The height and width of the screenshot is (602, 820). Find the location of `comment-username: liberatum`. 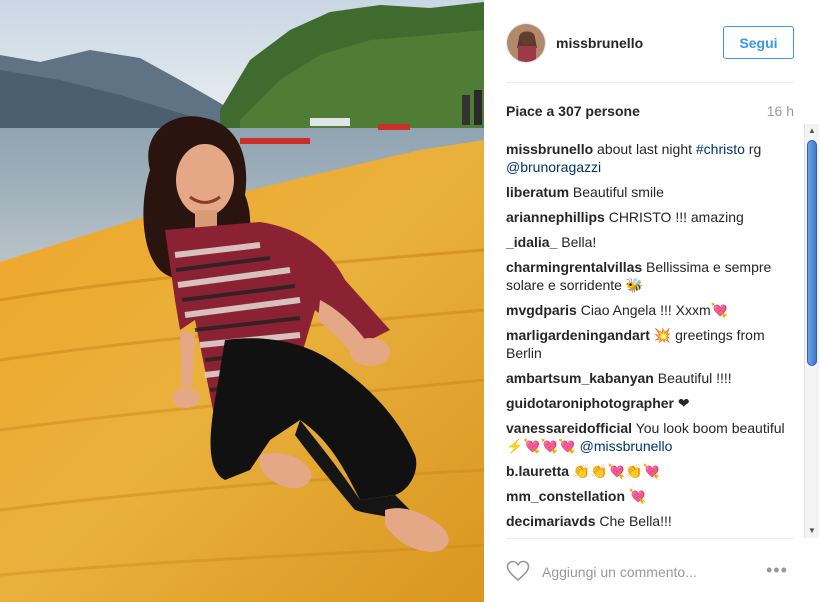

comment-username: liberatum is located at coordinates (537, 192).